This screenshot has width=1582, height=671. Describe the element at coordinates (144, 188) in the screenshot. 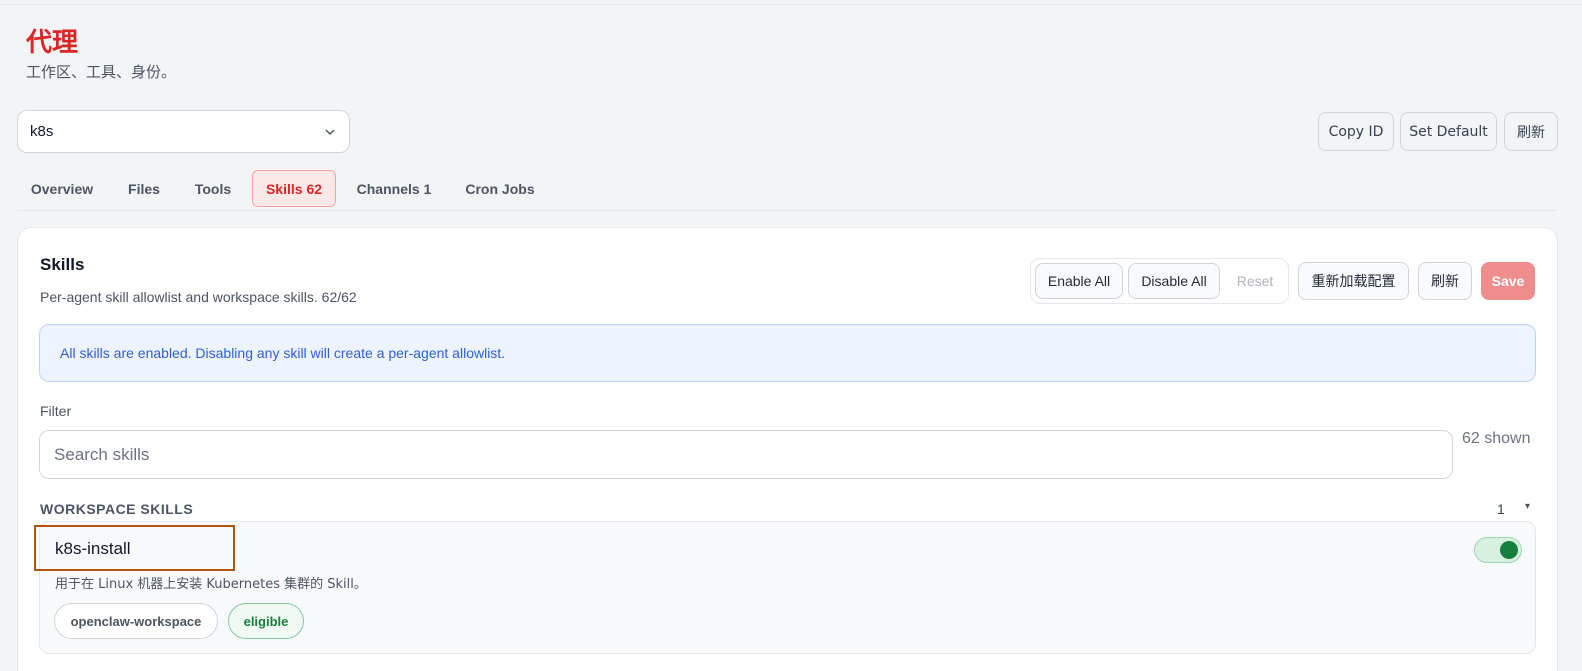

I see `tab-files: Files` at that location.